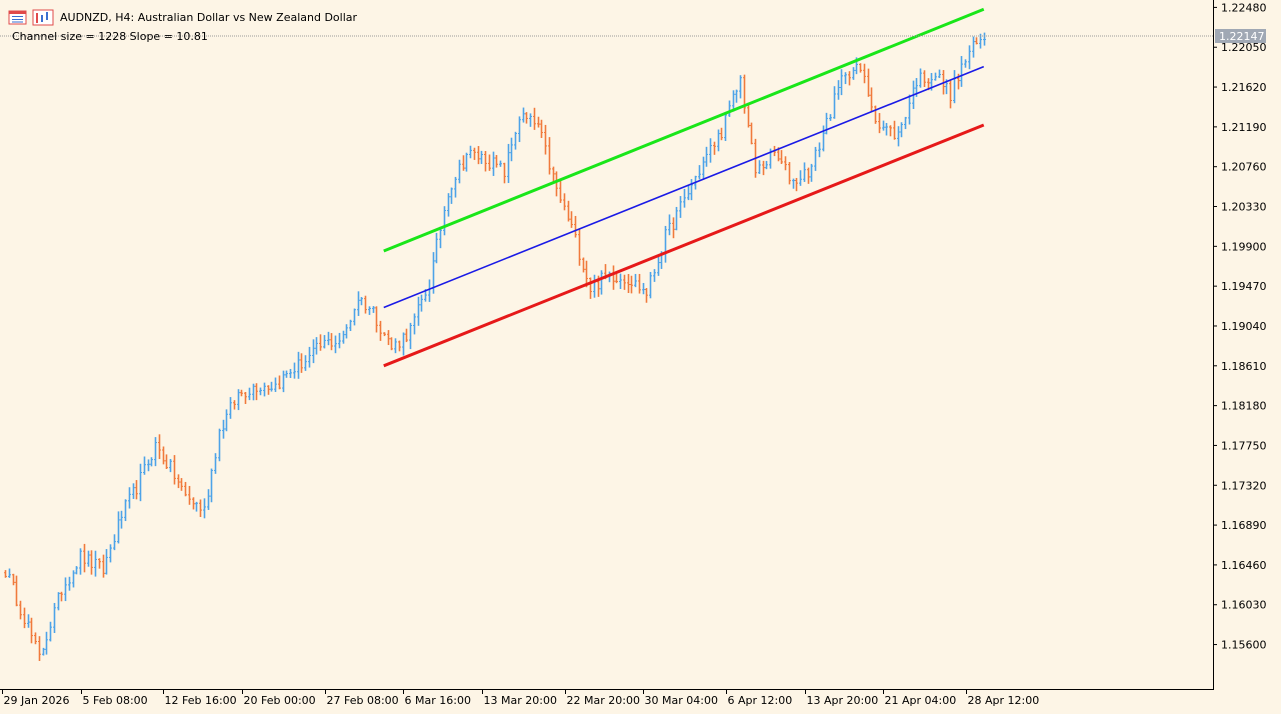 The image size is (1281, 714). I want to click on symbol-chart-icon, so click(43, 17).